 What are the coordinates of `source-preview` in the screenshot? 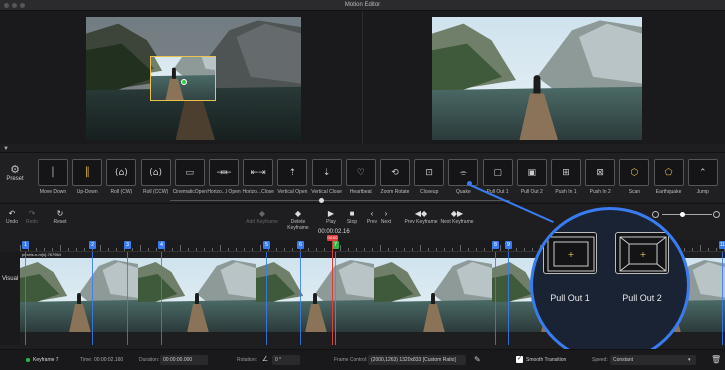 It's located at (193, 78).